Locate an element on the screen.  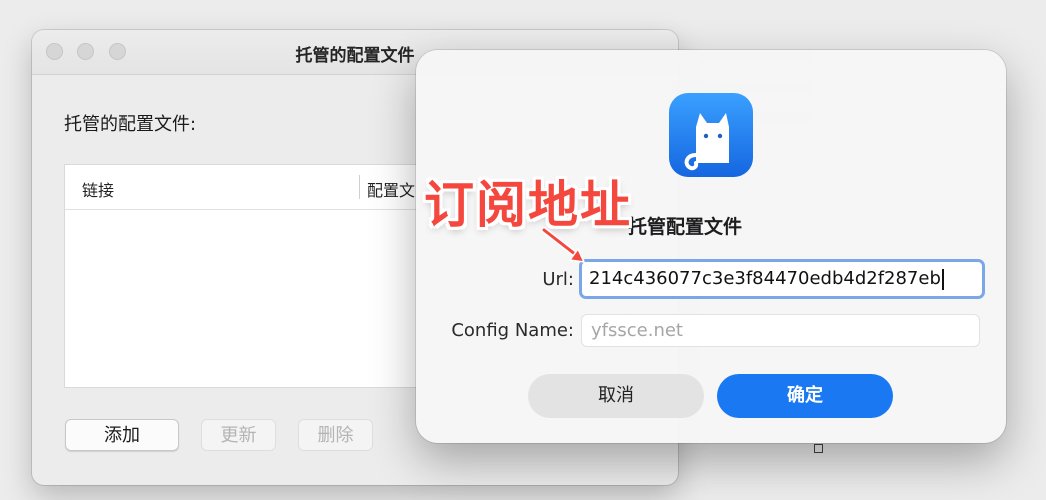
confirm-button: 确定 is located at coordinates (805, 396).